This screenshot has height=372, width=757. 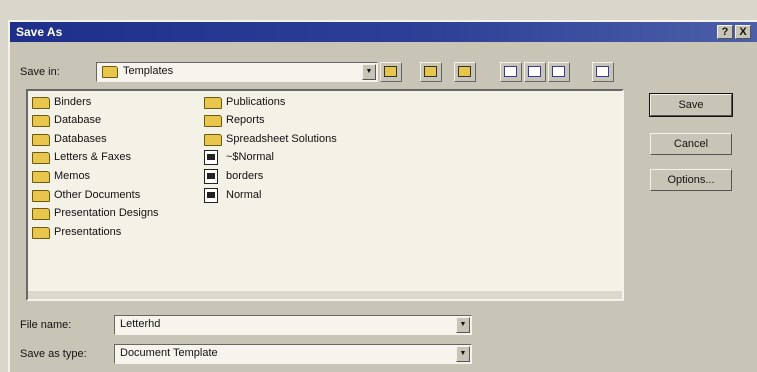 I want to click on desktop-button, so click(x=431, y=72).